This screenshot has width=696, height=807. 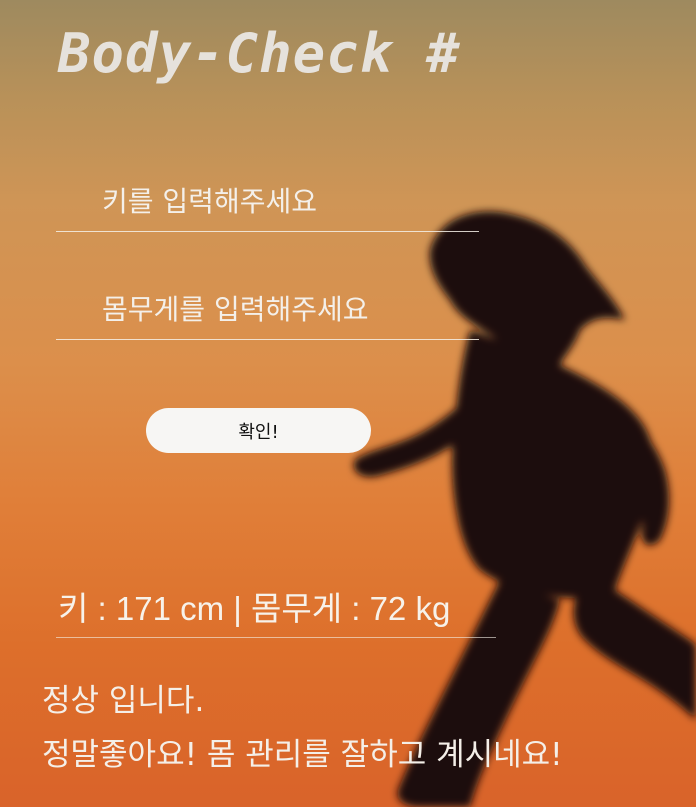 I want to click on height-input-placeholder: 키를 입력해주세요, so click(x=209, y=201).